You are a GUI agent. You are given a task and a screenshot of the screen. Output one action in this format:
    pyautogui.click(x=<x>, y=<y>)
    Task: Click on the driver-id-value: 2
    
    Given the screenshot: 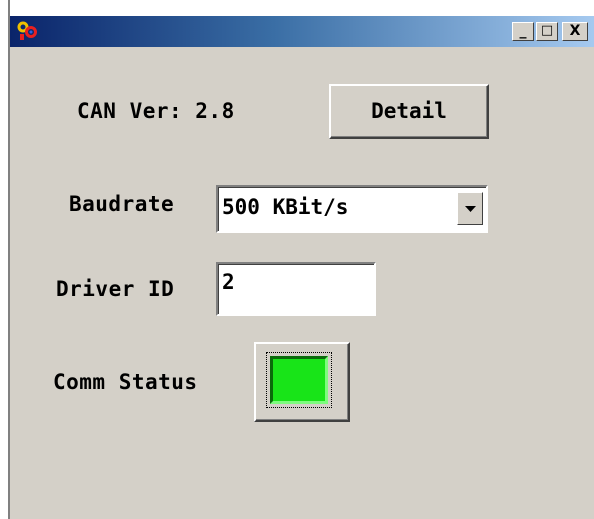 What is the action you would take?
    pyautogui.click(x=228, y=282)
    